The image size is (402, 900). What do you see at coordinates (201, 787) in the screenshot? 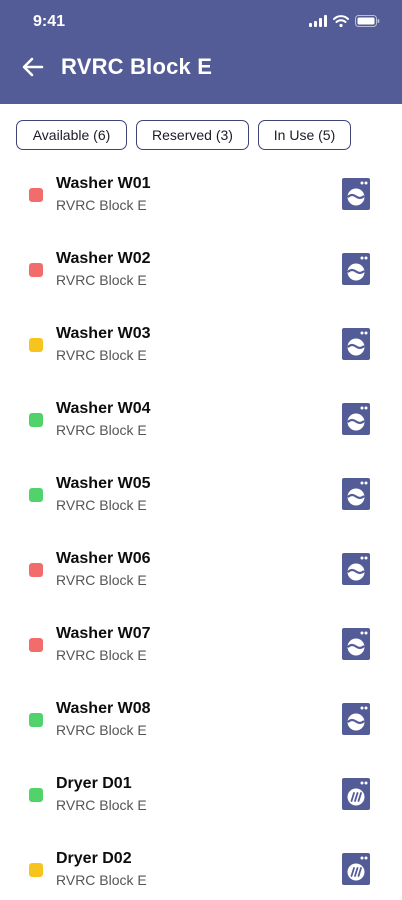
I see `list-item: Dryer D01 RVRC Block E` at bounding box center [201, 787].